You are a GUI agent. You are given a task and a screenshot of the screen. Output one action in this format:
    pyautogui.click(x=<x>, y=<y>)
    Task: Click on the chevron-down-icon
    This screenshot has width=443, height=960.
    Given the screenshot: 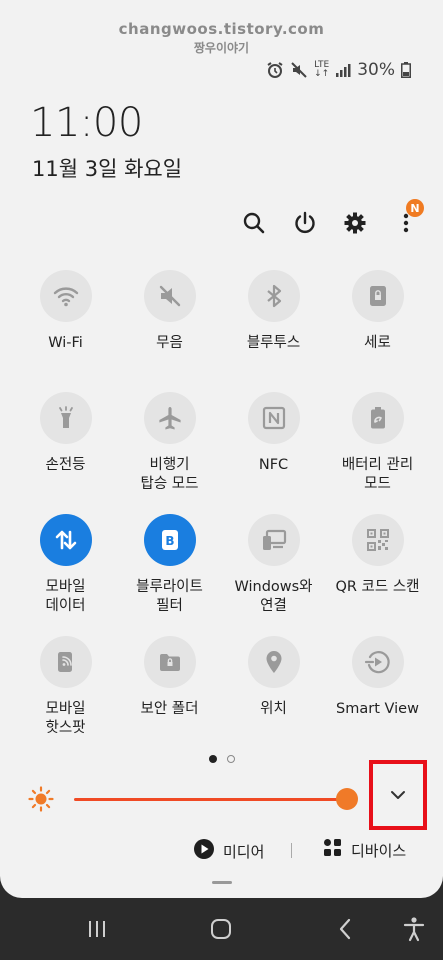 What is the action you would take?
    pyautogui.click(x=398, y=795)
    